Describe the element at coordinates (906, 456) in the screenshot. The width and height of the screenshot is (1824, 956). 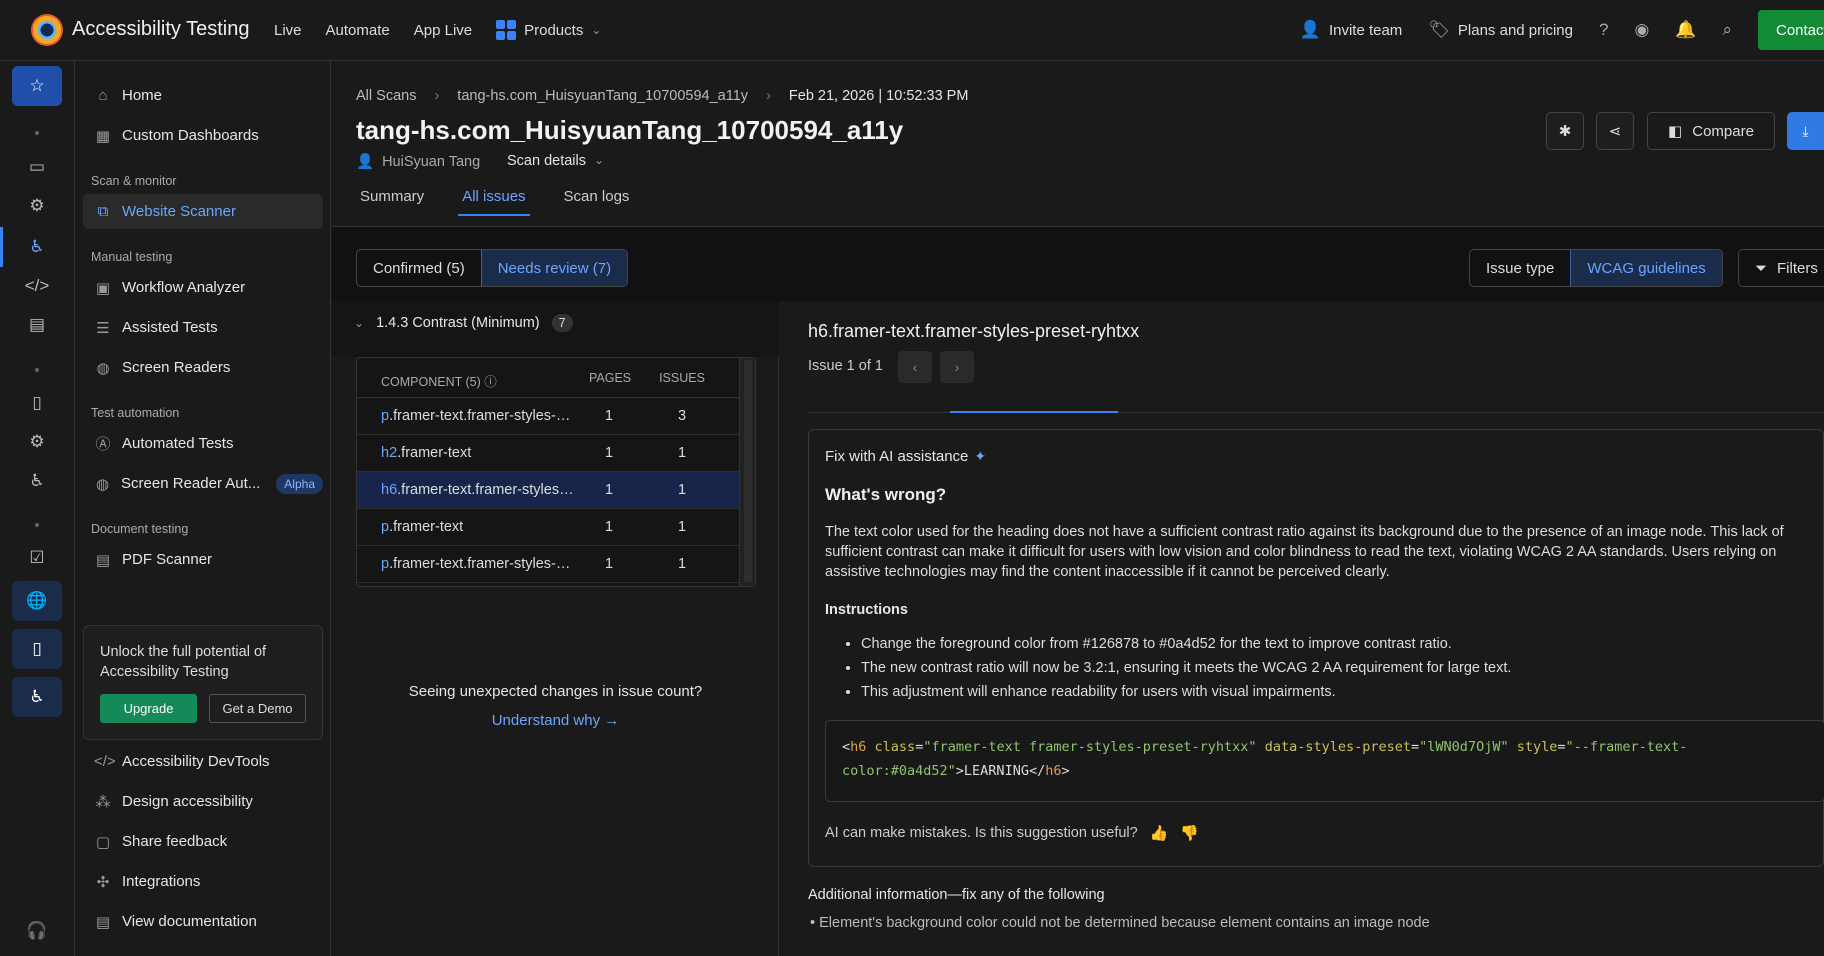
I see `ai-assist-heading: Fix with AI assistance ✦` at that location.